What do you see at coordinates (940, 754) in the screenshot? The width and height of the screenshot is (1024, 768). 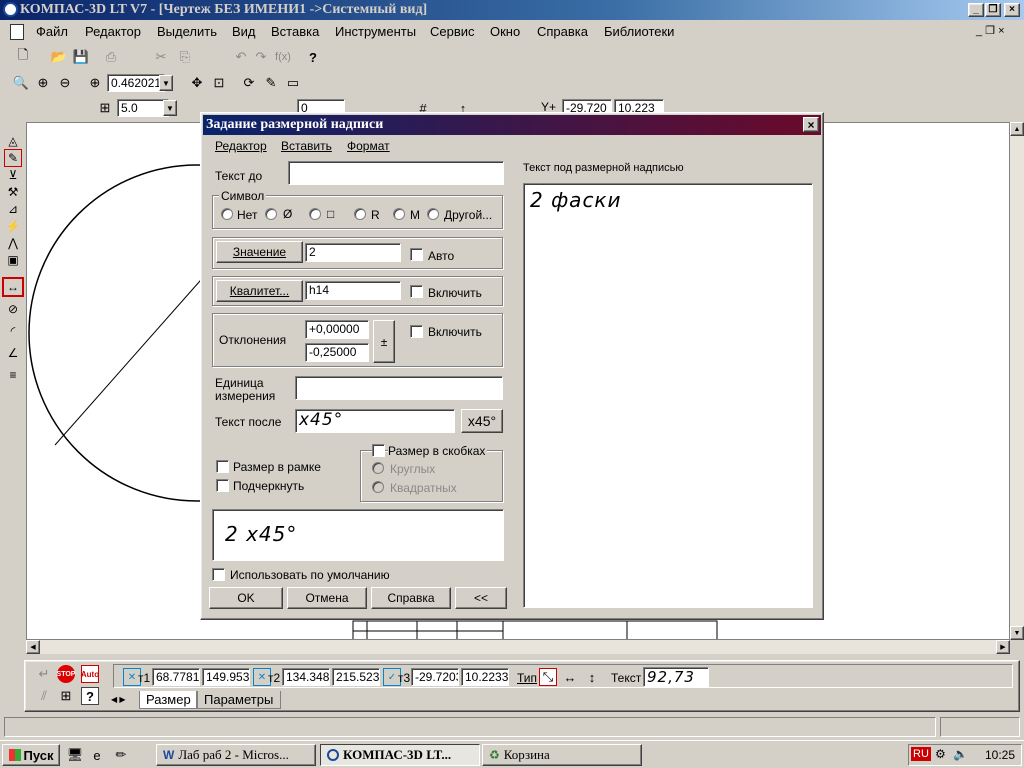 I see `tray-network-icon: ⚙` at bounding box center [940, 754].